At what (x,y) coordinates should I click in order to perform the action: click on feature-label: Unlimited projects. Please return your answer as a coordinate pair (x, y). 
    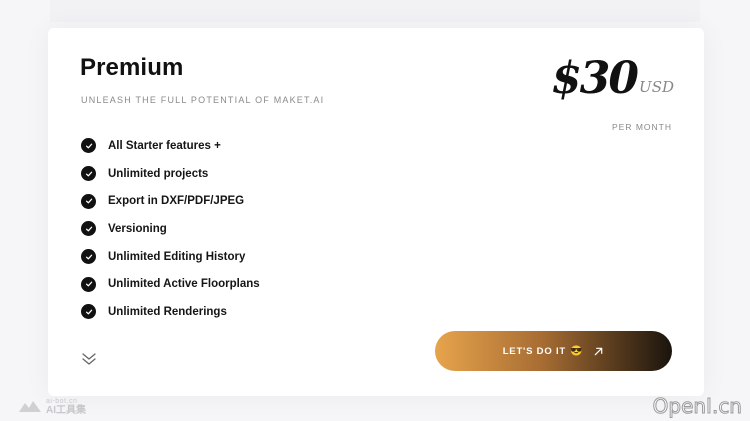
    Looking at the image, I should click on (158, 173).